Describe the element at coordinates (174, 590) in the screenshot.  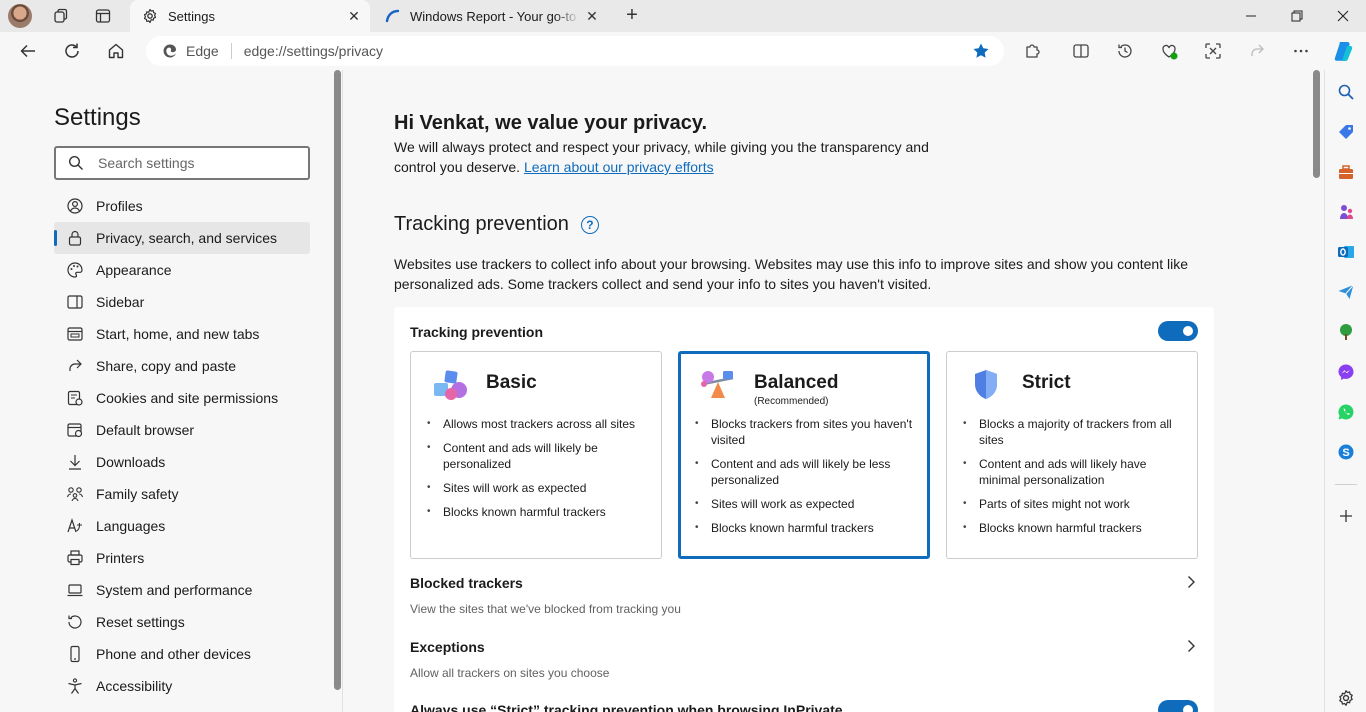
I see `sidebar-item-label: System and performance` at that location.